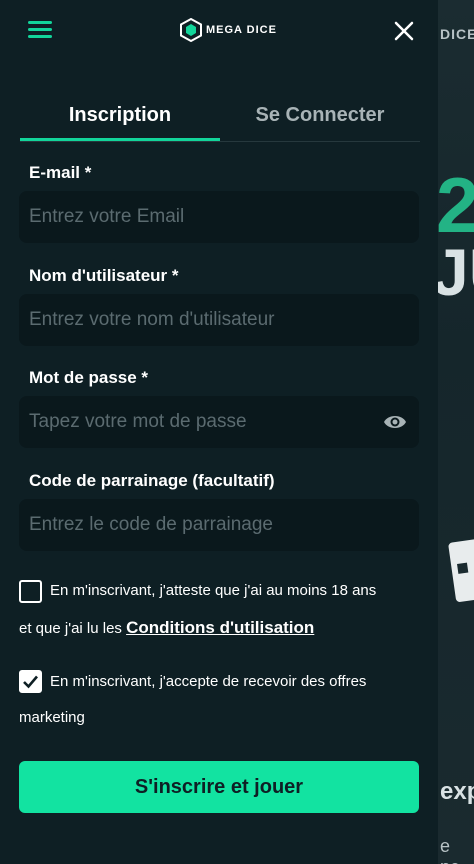 The height and width of the screenshot is (864, 474). I want to click on username-label: Nom d'utilisateur *, so click(104, 275).